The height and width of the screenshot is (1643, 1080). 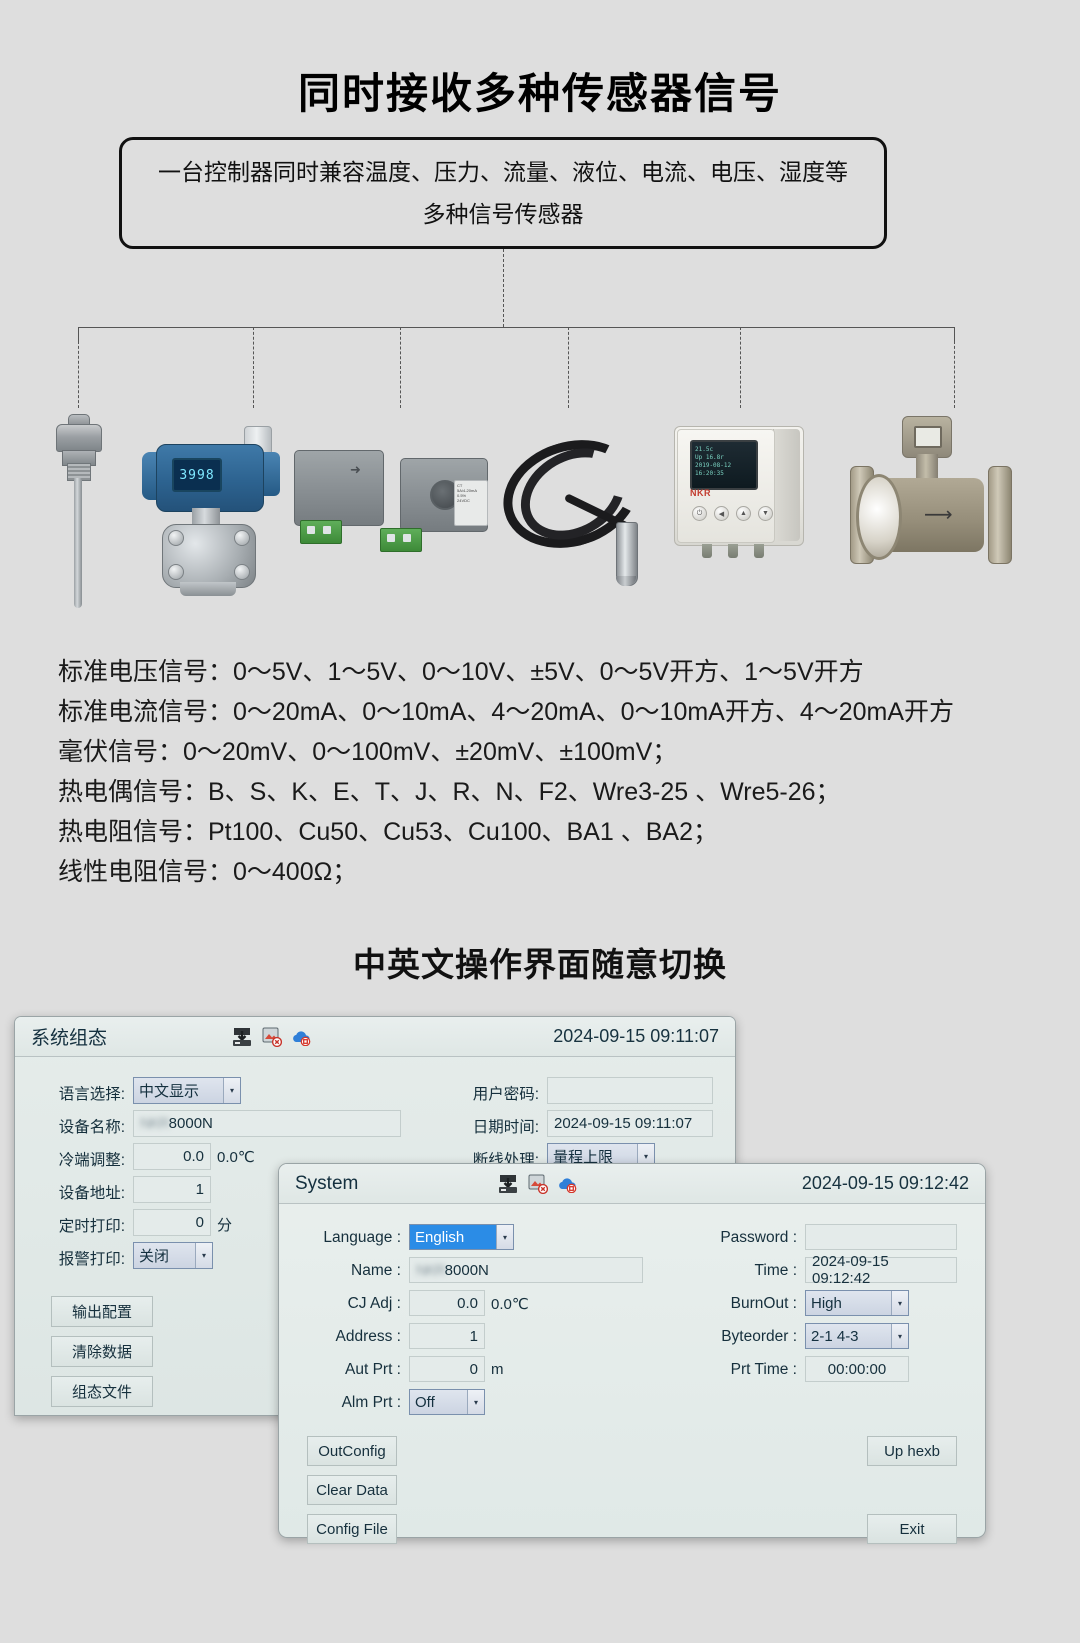 What do you see at coordinates (190, 1123) in the screenshot?
I see `input-device-name-value: 8000N` at bounding box center [190, 1123].